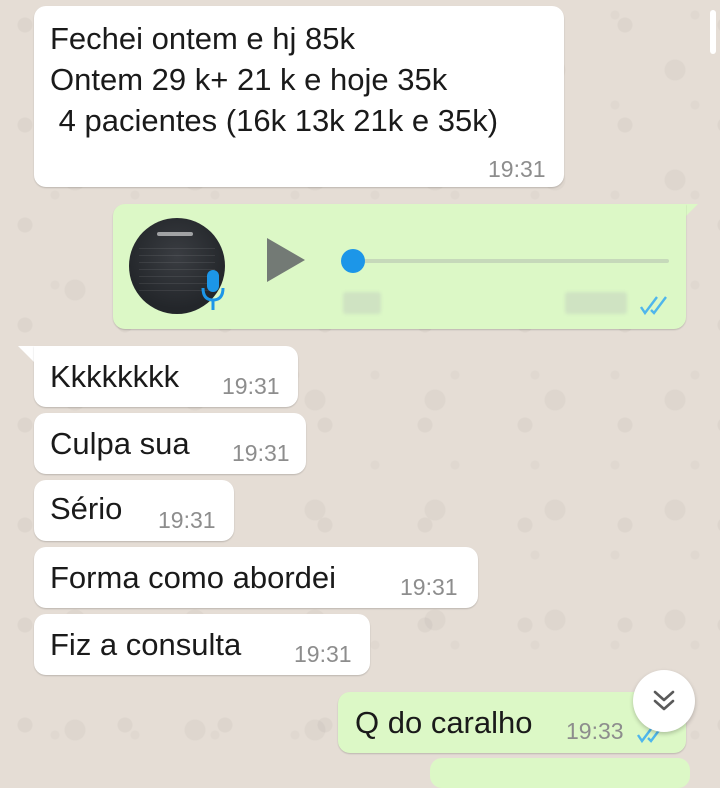  I want to click on play-icon, so click(286, 260).